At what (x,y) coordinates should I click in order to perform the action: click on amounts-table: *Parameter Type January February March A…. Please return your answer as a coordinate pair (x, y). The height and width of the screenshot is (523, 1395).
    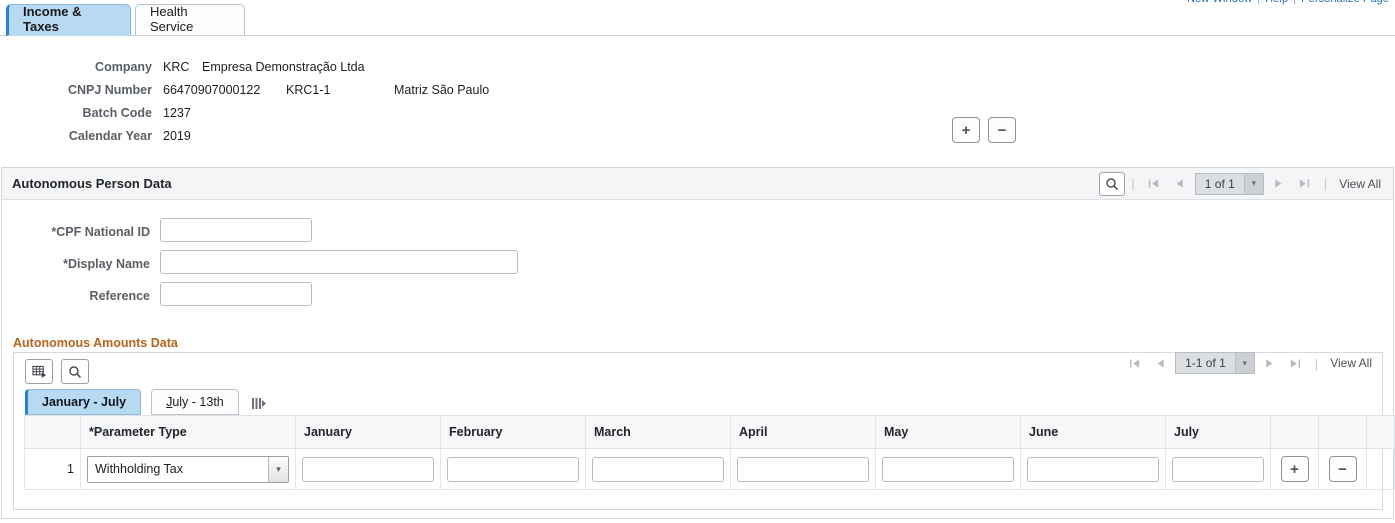
    Looking at the image, I should click on (709, 452).